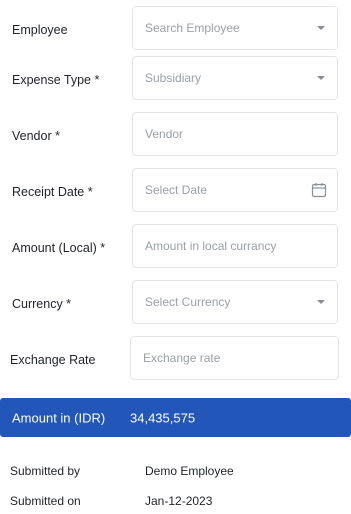 This screenshot has width=351, height=514. I want to click on receipt-date-label: Receipt Date *, so click(52, 192).